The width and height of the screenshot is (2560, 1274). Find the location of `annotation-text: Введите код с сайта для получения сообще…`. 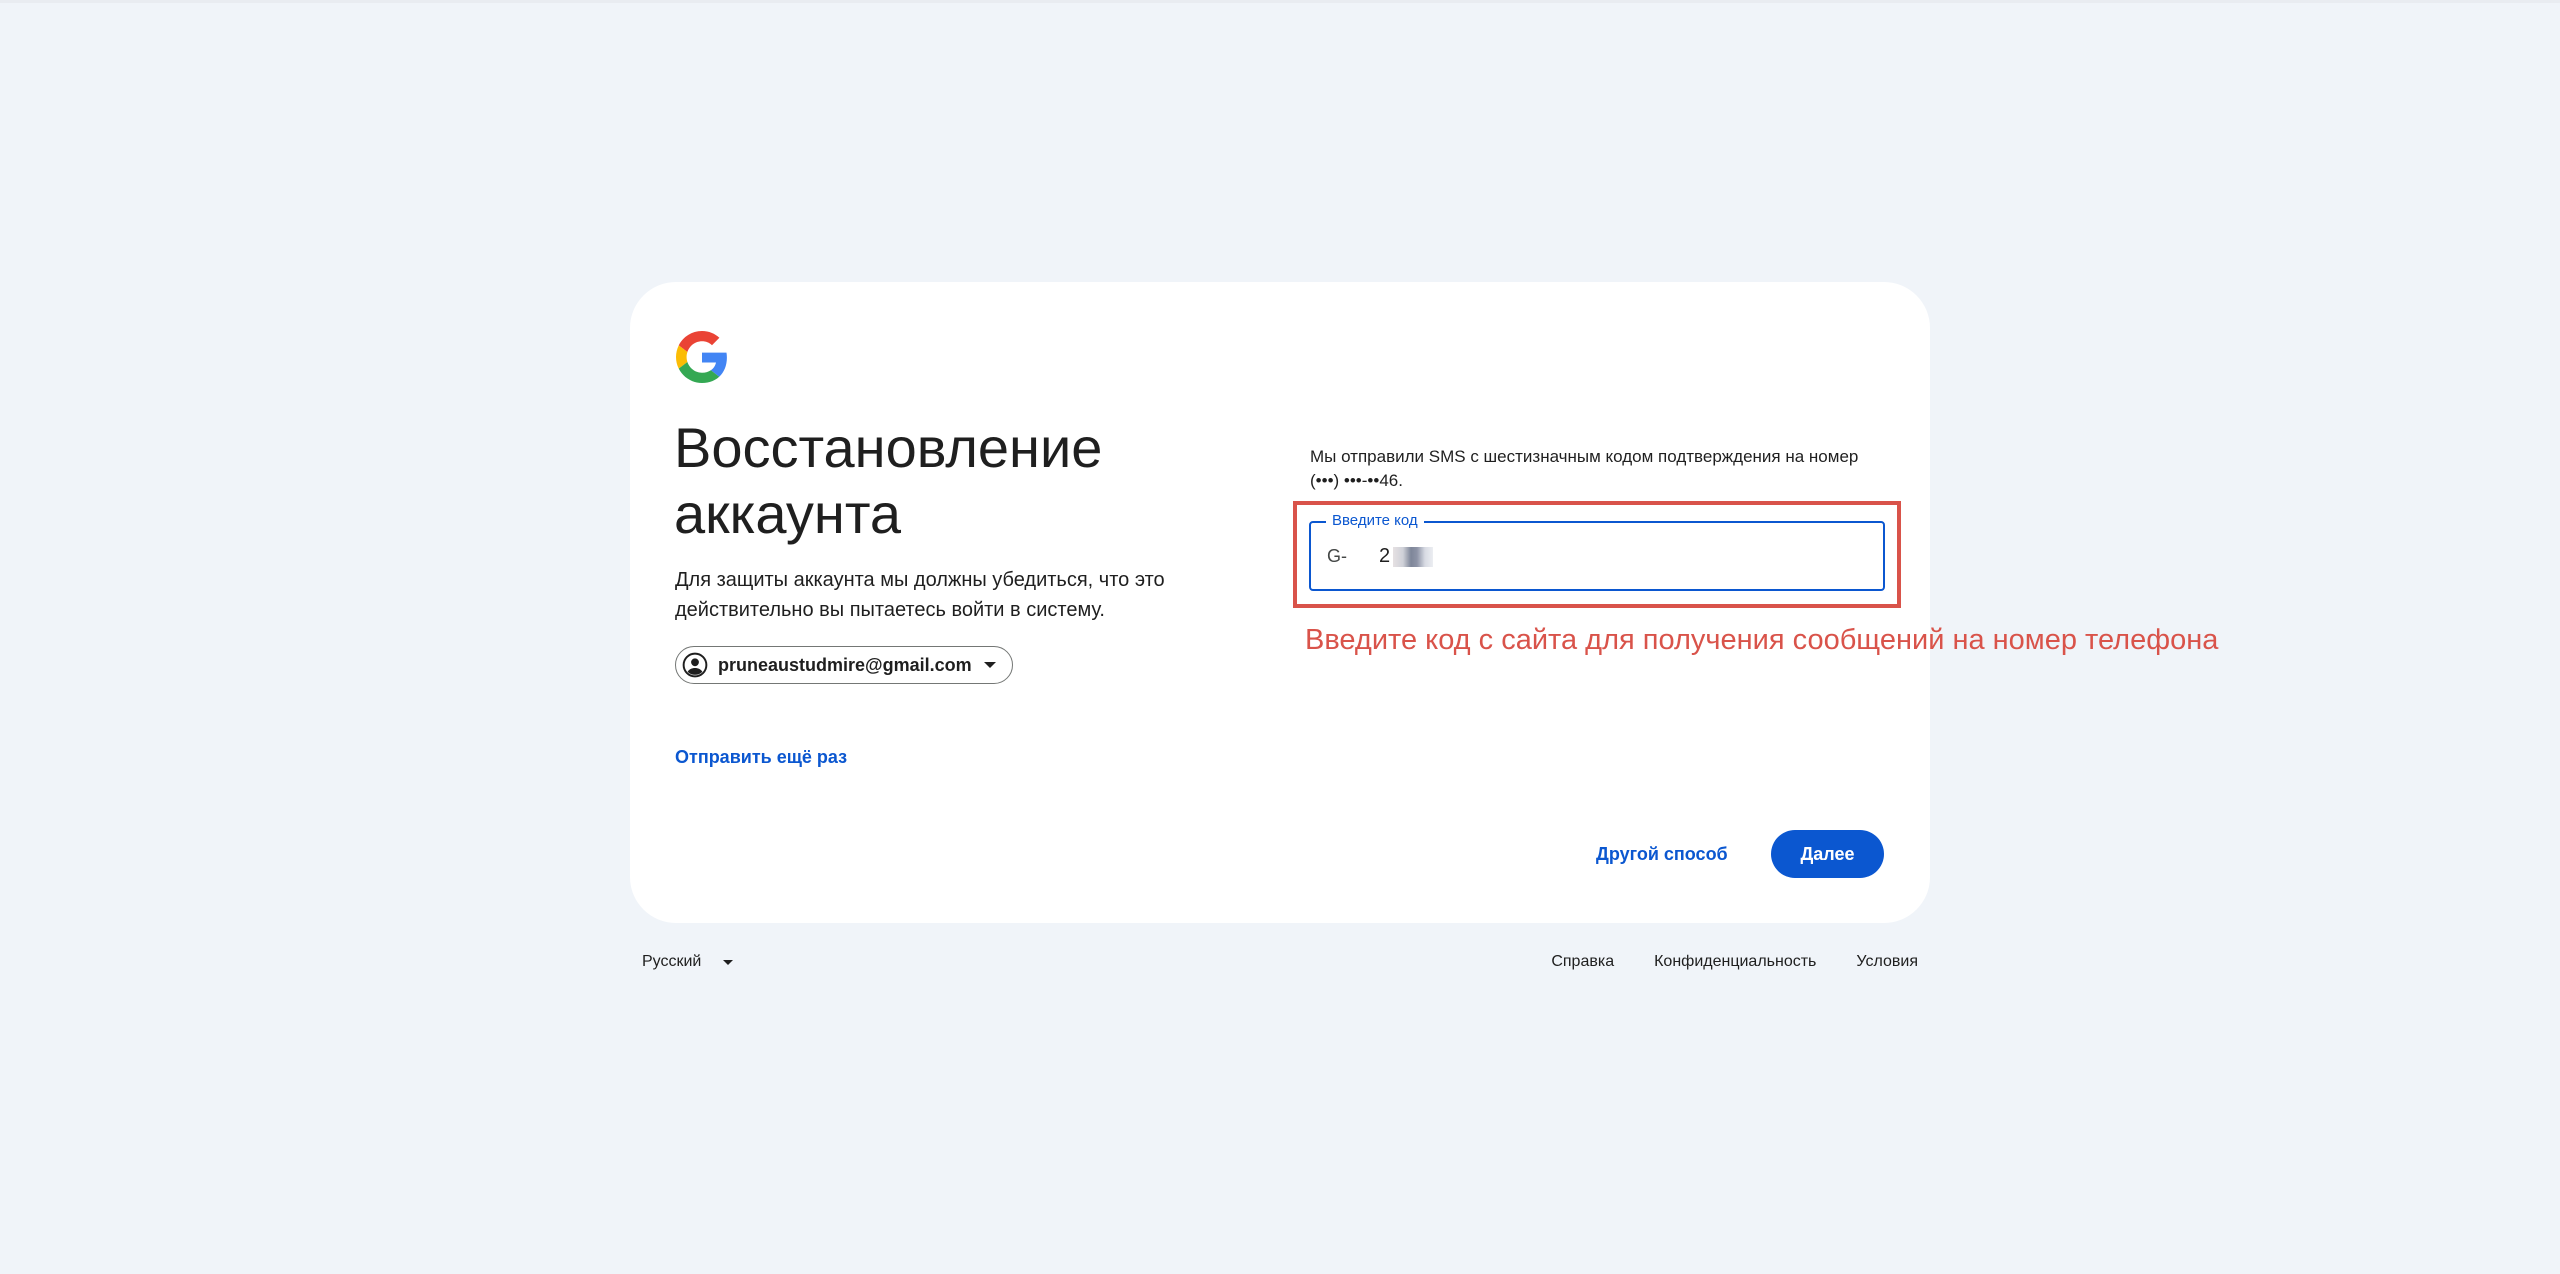

annotation-text: Введите код с сайта для получения сообще… is located at coordinates (1762, 640).